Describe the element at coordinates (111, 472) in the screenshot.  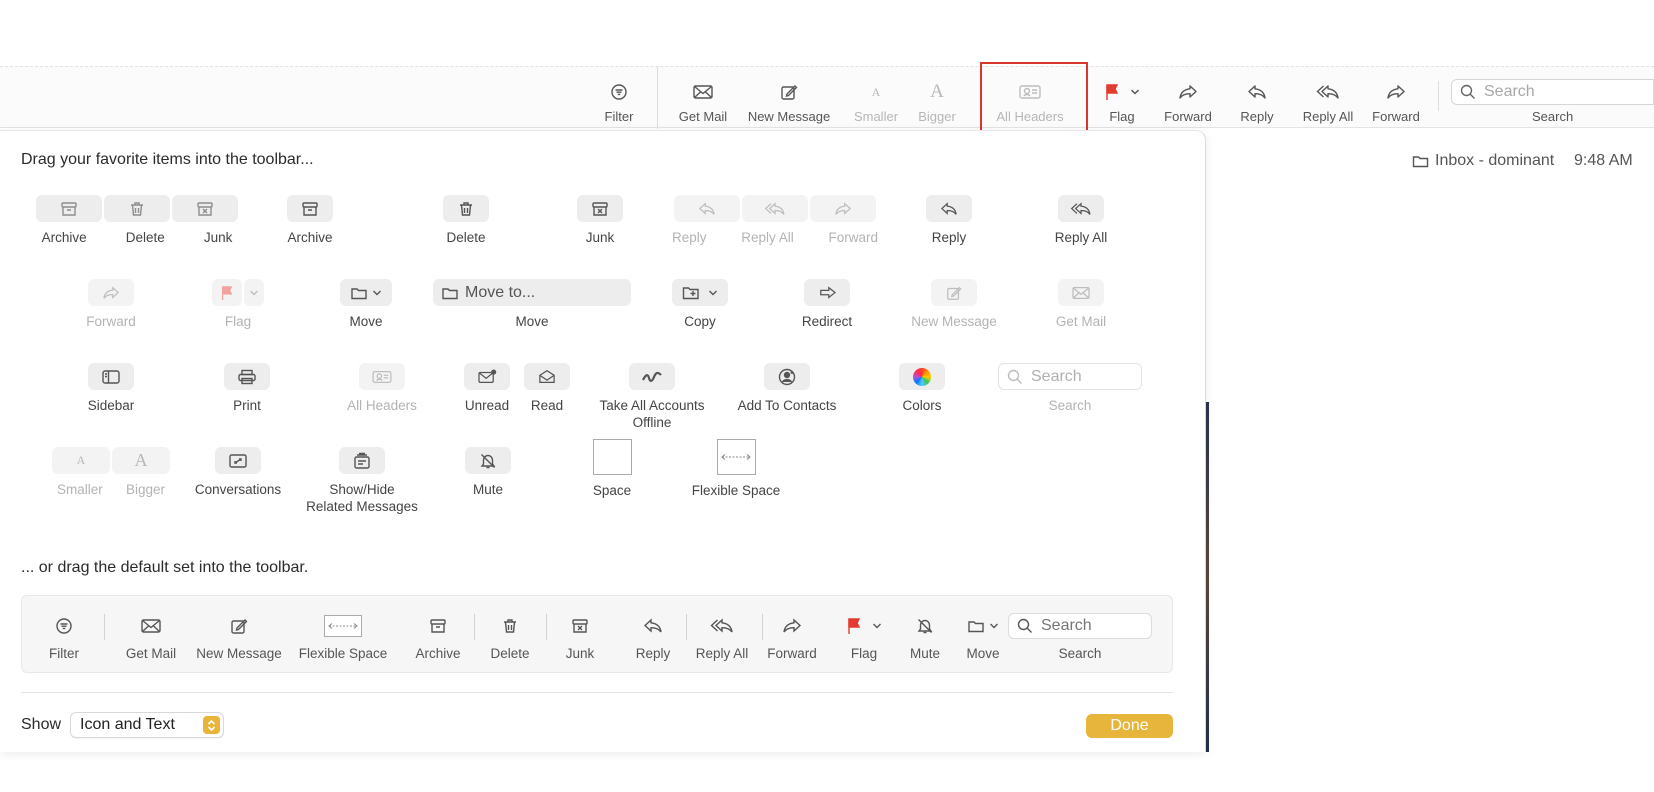
I see `palette-font-size-group: A A Smaller Bigger` at that location.